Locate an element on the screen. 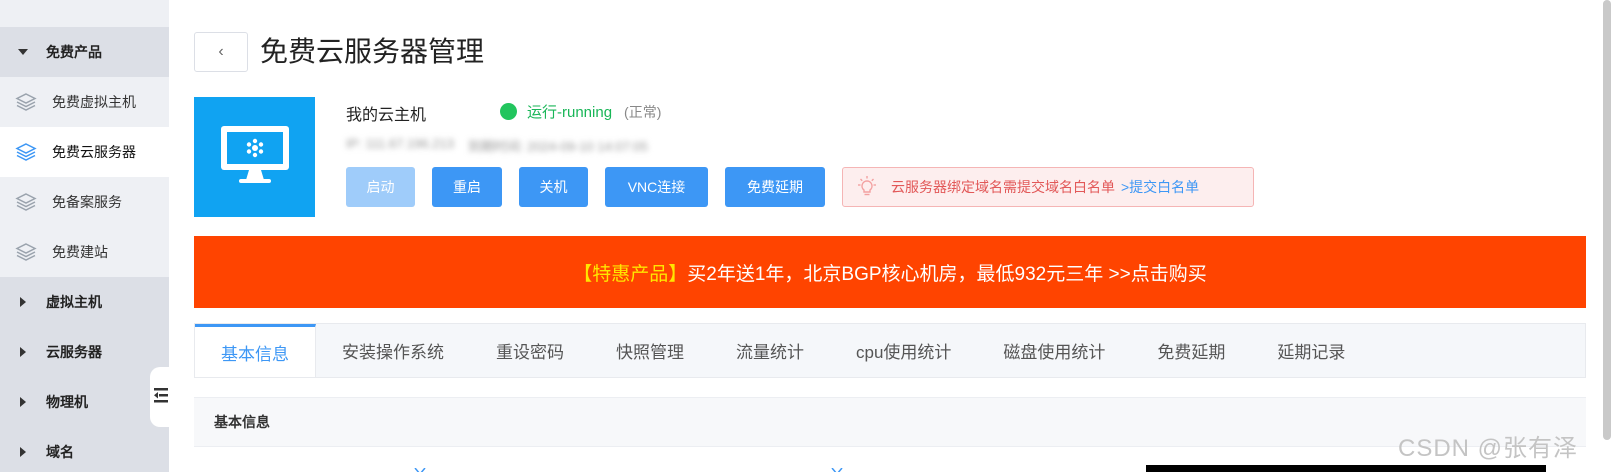 This screenshot has height=472, width=1615. sidebar-group-label: 虚拟主机 is located at coordinates (74, 302).